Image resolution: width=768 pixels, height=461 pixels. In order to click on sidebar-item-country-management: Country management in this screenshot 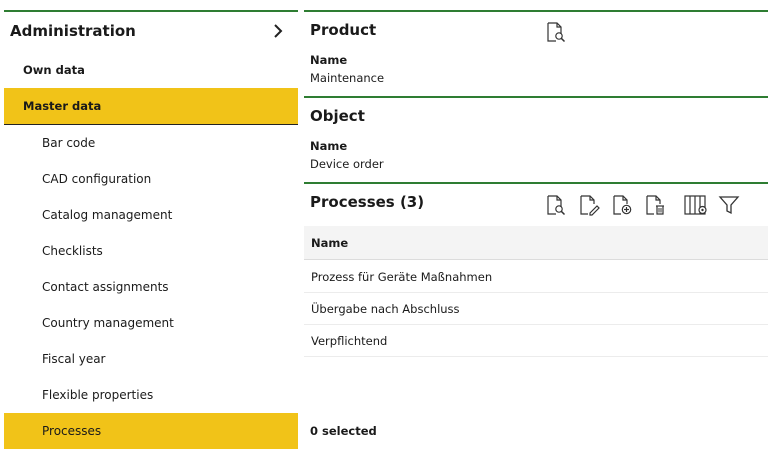, I will do `click(151, 323)`.